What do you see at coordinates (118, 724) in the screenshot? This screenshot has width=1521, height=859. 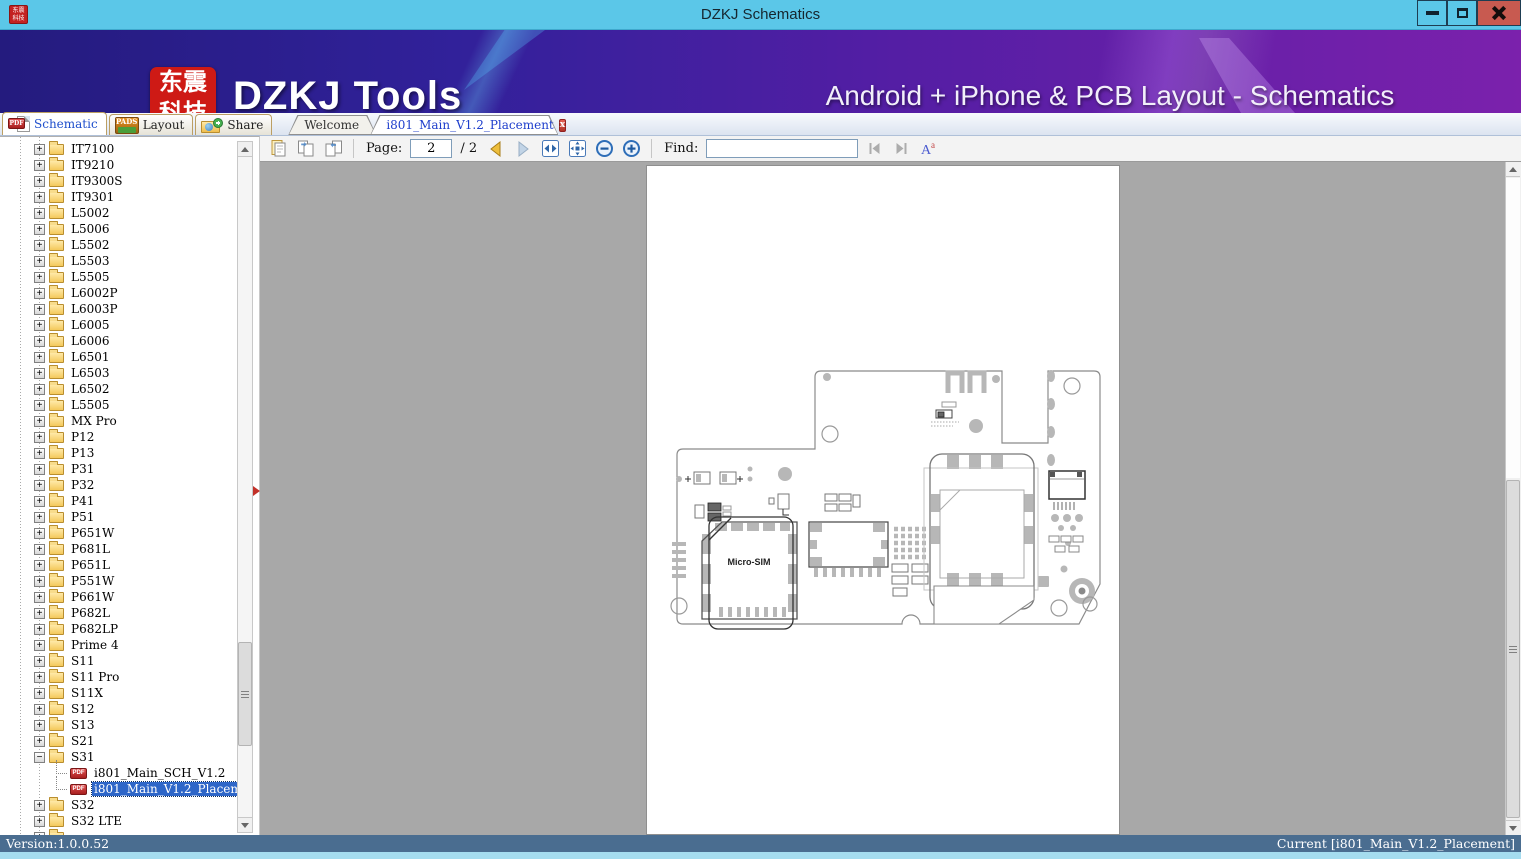 I see `tree-item: + S13` at bounding box center [118, 724].